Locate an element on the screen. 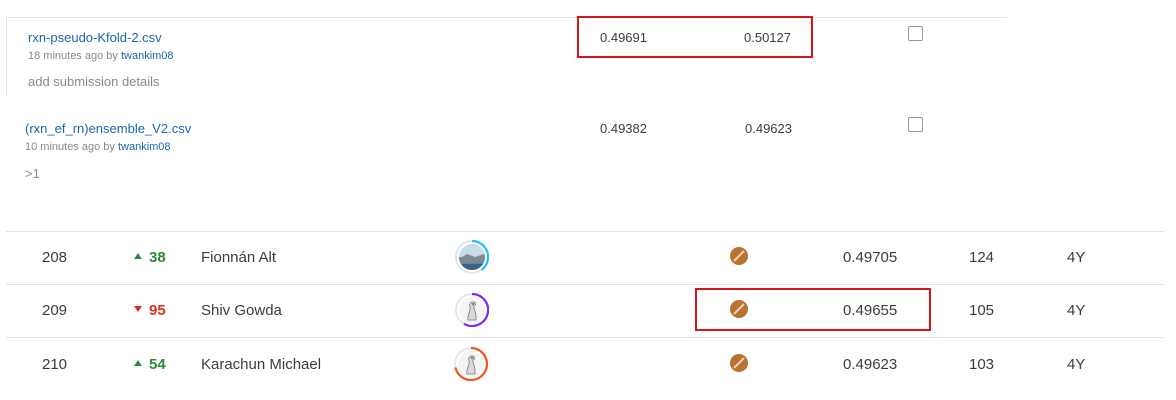 The image size is (1176, 400). submission-time: 10 minutes ago by is located at coordinates (70, 147).